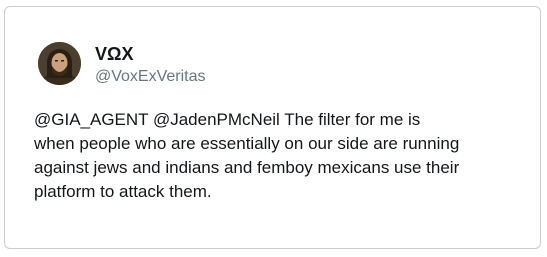 The height and width of the screenshot is (257, 547). Describe the element at coordinates (123, 191) in the screenshot. I see `tweet-text-line: platform to attack them.` at that location.